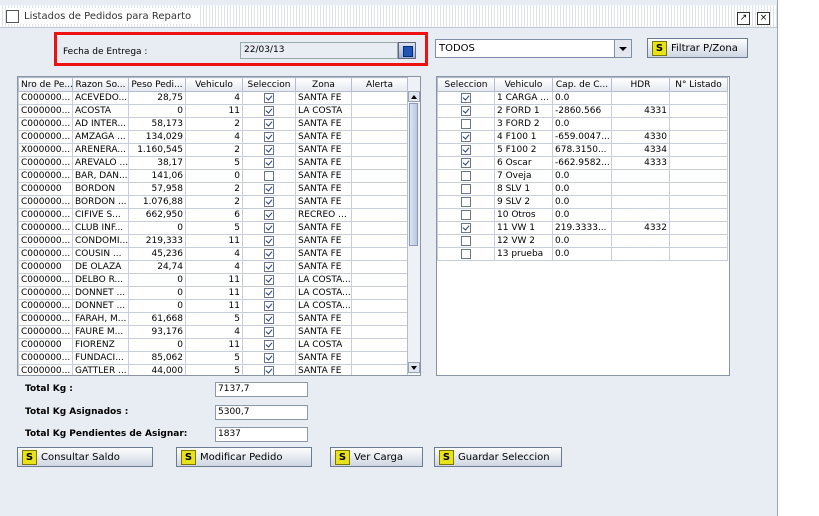  I want to click on chevron-down-icon, so click(622, 48).